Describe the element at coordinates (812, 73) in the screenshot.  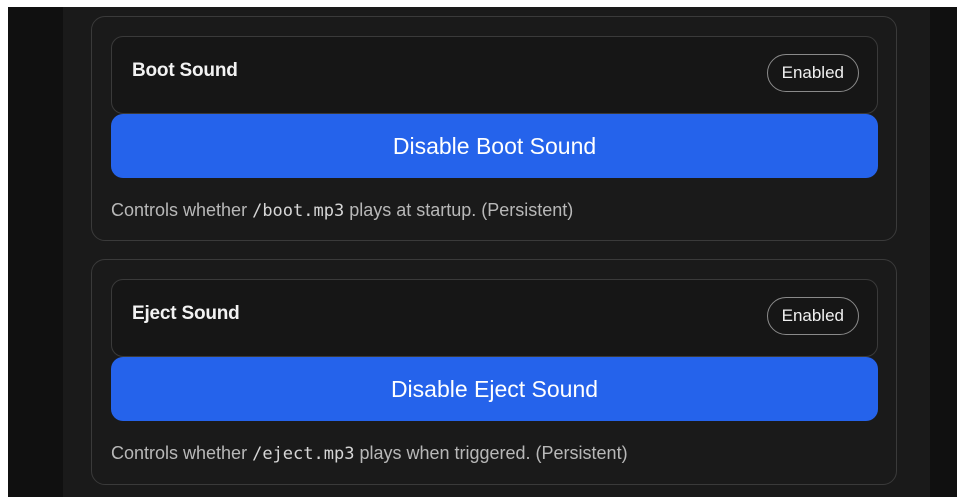
I see `boot-sound-status-badge: Enabled` at that location.